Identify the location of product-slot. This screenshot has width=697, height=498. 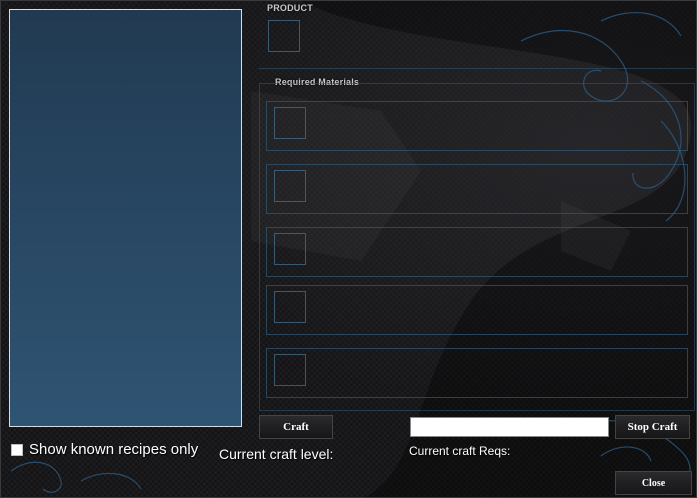
(284, 36).